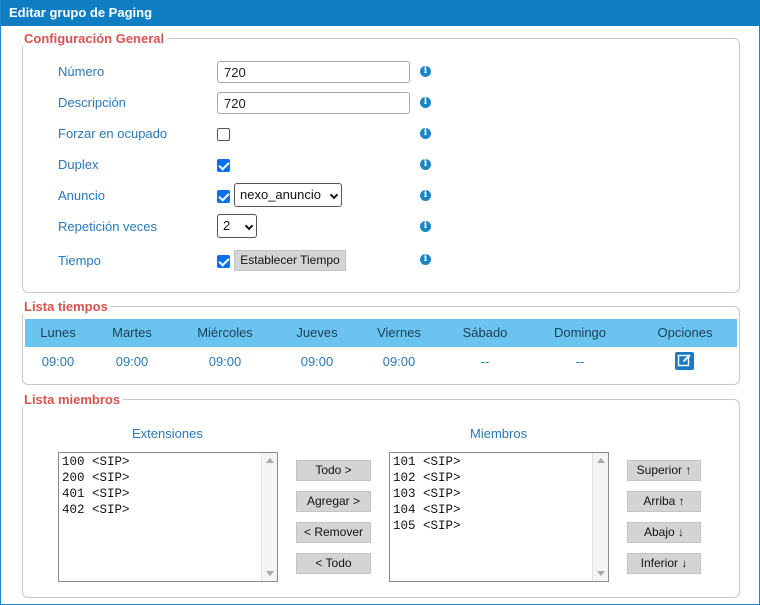 Image resolution: width=760 pixels, height=605 pixels. What do you see at coordinates (425, 71) in the screenshot?
I see `numero-info-icon: i` at bounding box center [425, 71].